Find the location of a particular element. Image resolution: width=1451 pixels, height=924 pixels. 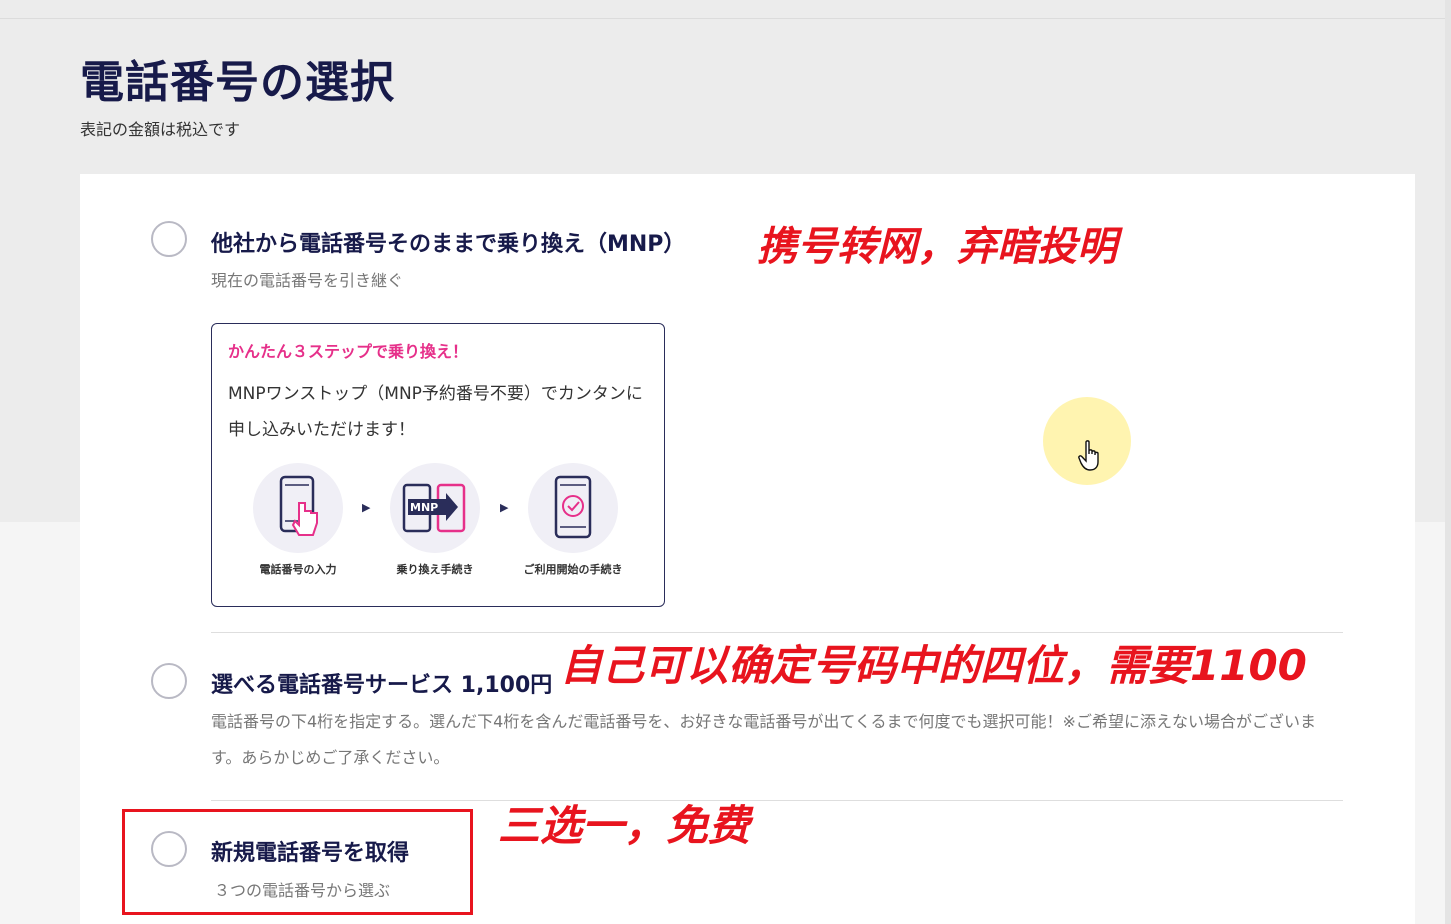

annotation-highlight-frame is located at coordinates (297, 862).